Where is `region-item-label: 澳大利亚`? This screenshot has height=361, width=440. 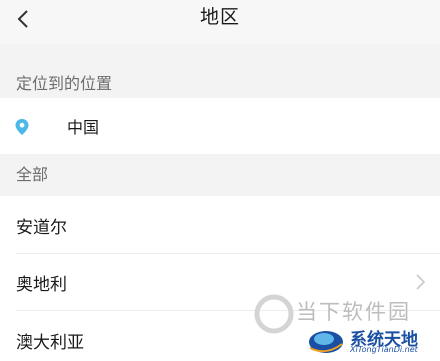
region-item-label: 澳大利亚 is located at coordinates (50, 343).